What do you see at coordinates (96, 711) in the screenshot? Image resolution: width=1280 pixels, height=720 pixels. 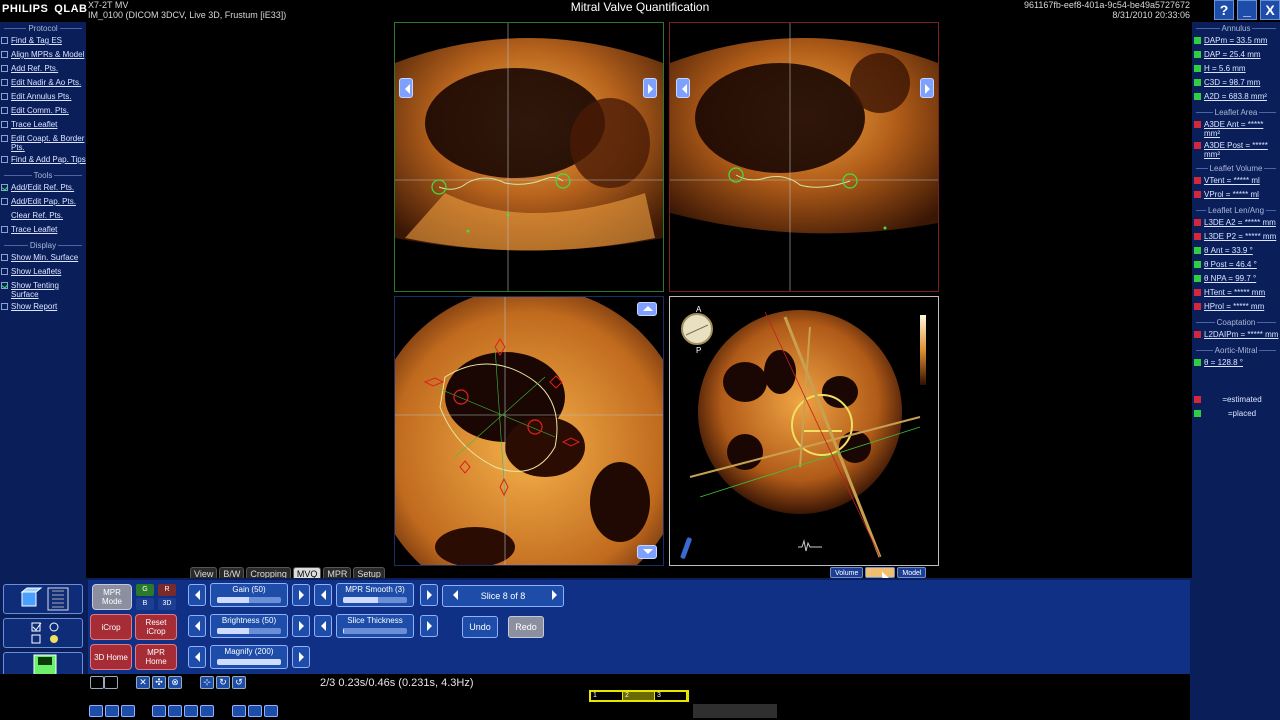 I see `first-frame-icon` at bounding box center [96, 711].